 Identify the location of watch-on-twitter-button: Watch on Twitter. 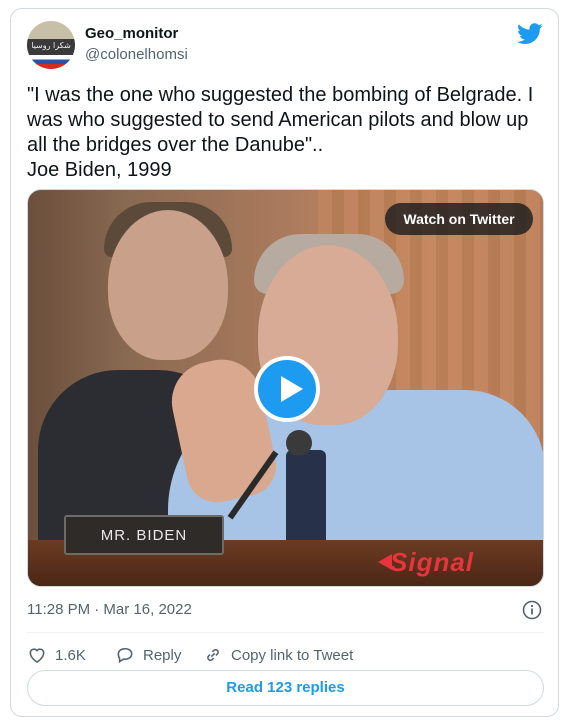
(459, 219).